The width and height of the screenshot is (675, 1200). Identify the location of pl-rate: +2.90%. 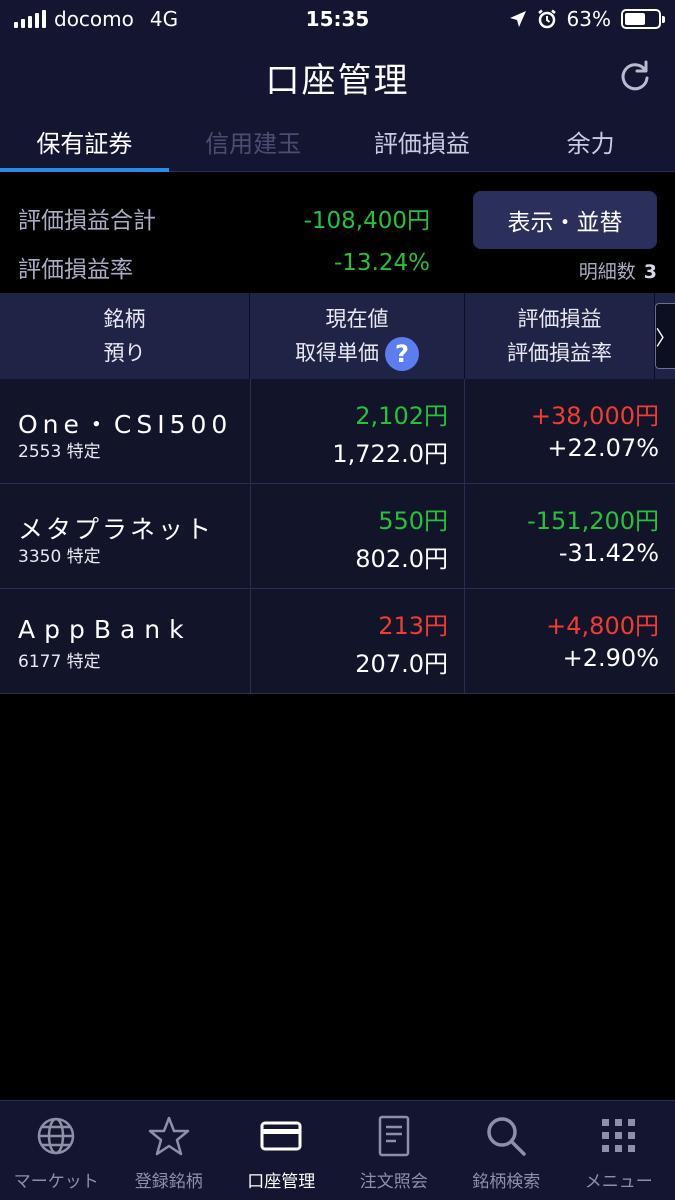
(610, 658).